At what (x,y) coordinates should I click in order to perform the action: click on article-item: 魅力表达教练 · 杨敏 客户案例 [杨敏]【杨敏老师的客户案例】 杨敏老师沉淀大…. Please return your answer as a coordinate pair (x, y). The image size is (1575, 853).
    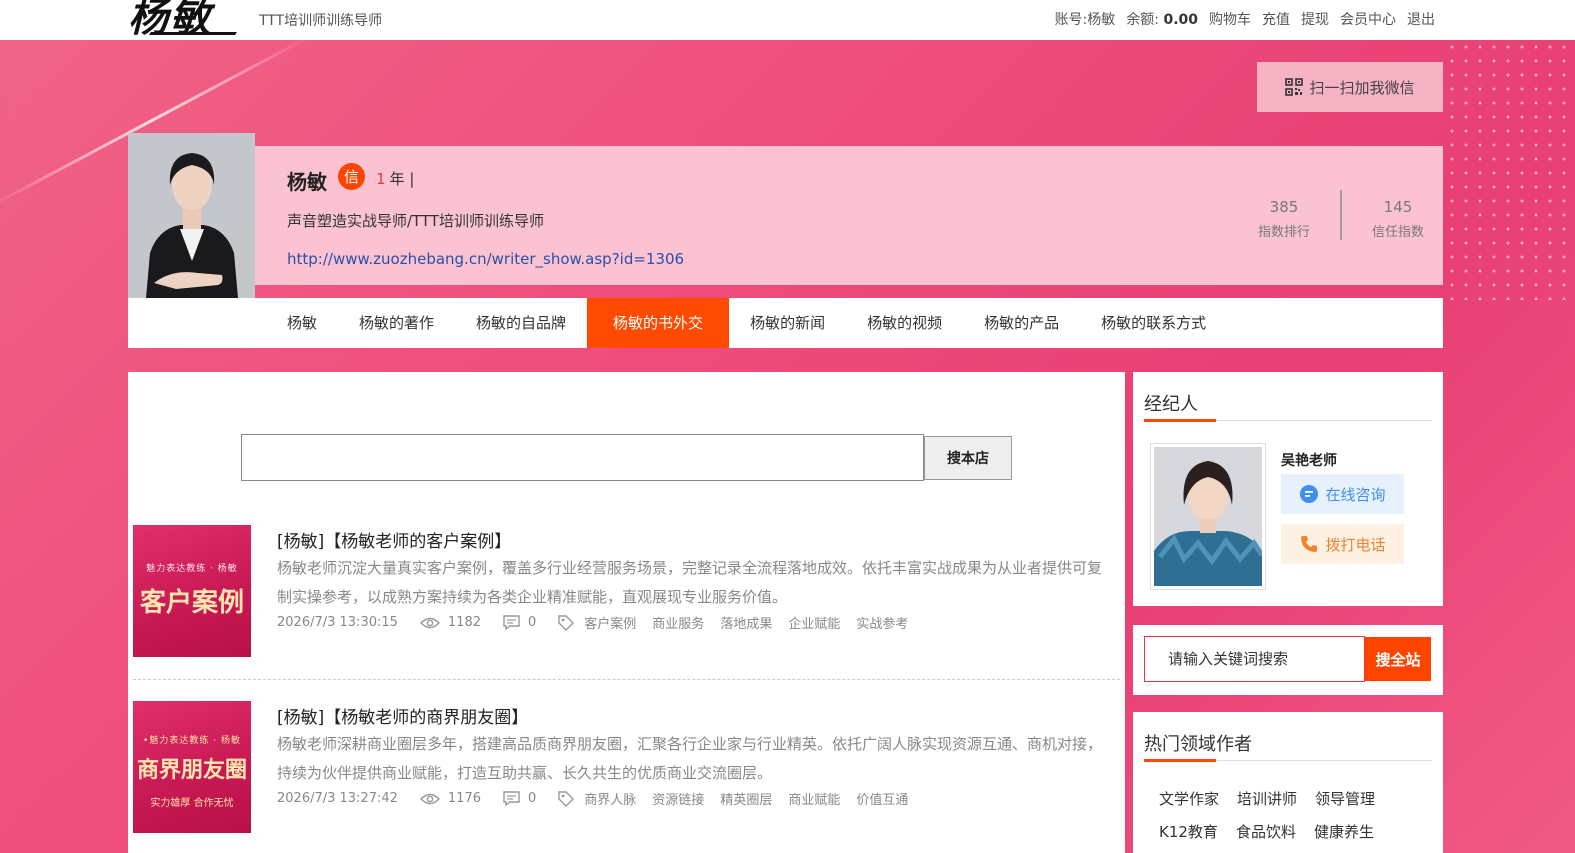
    Looking at the image, I should click on (625, 592).